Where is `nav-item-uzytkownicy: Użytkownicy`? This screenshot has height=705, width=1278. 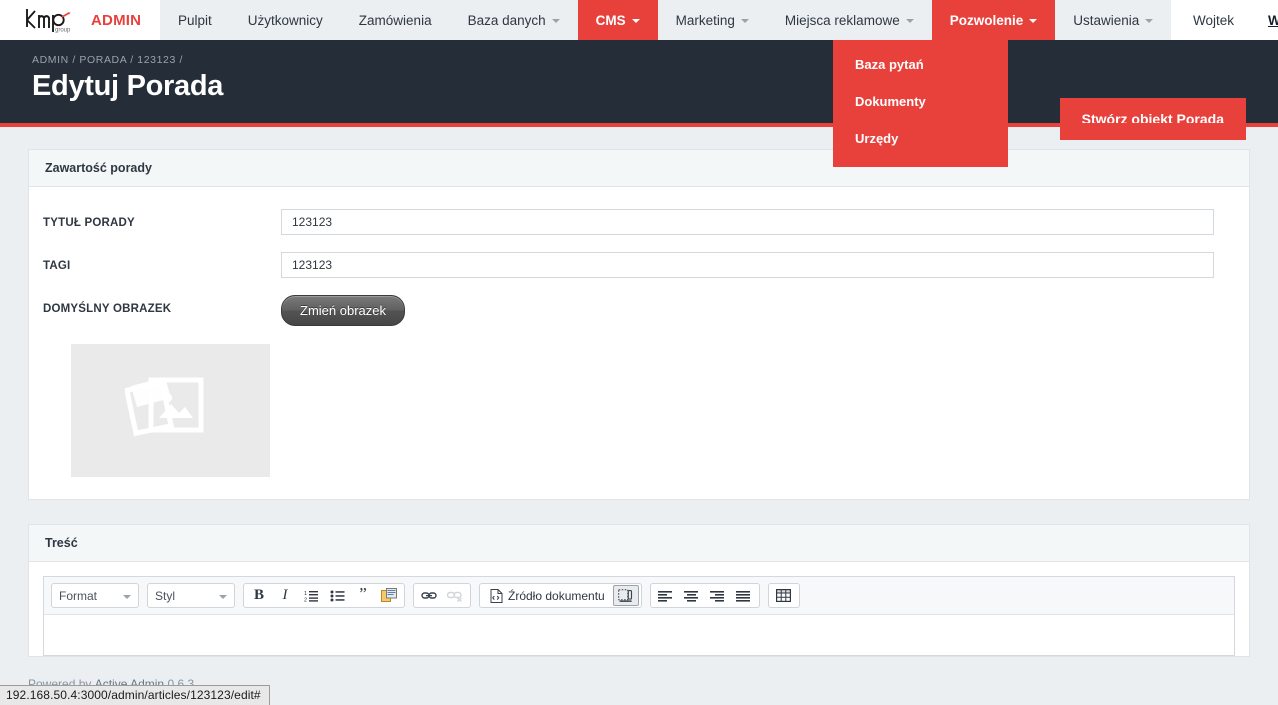 nav-item-uzytkownicy: Użytkownicy is located at coordinates (285, 20).